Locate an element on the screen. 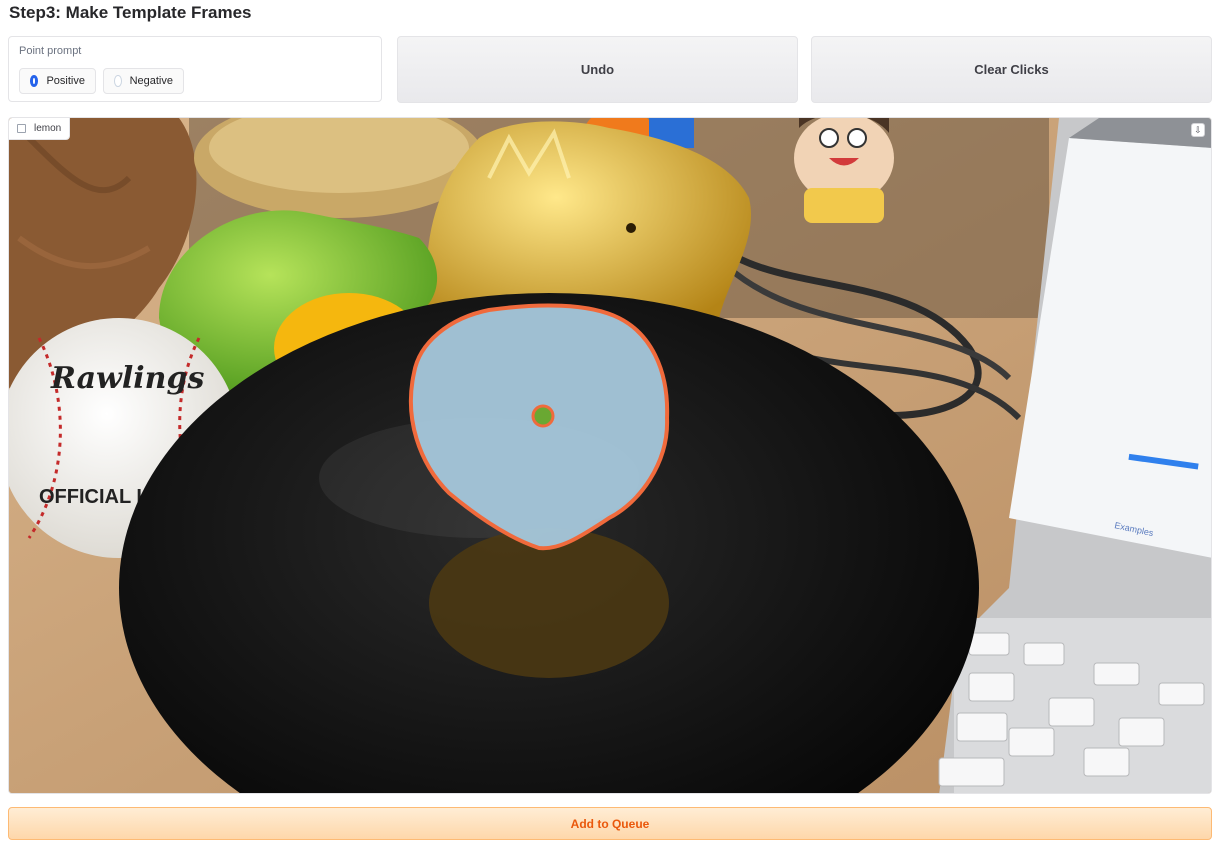 This screenshot has width=1219, height=849. radio-negative: Negative is located at coordinates (143, 81).